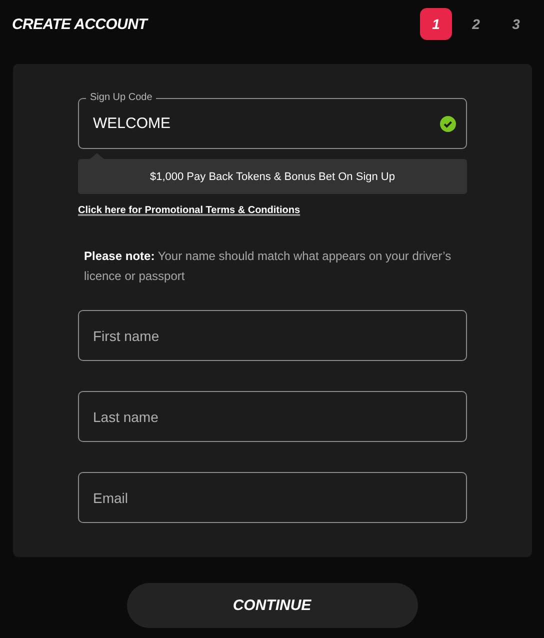 The image size is (544, 638). Describe the element at coordinates (272, 416) in the screenshot. I see `text-field: Last name` at that location.